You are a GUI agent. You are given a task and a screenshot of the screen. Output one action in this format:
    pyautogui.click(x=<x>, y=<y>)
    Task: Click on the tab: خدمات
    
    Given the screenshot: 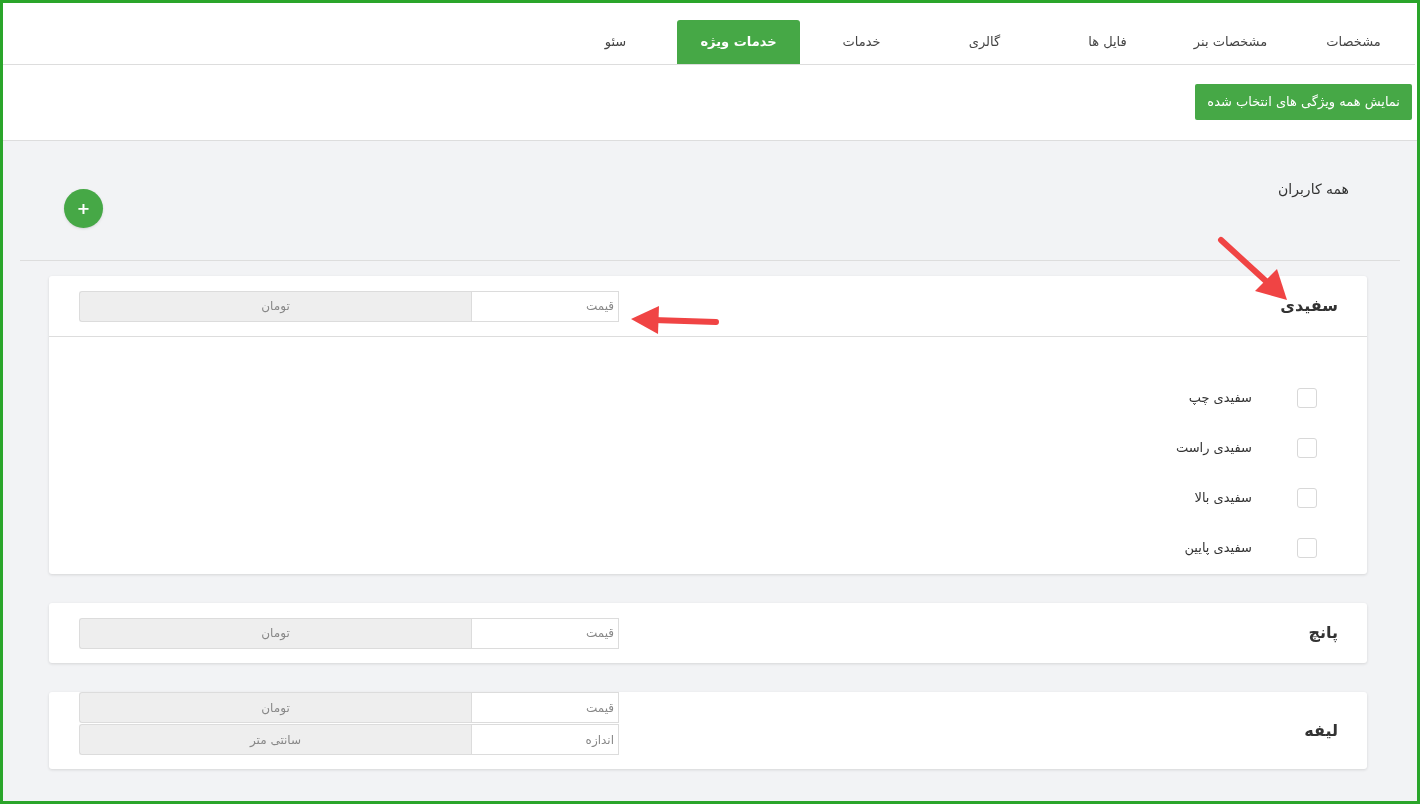 What is the action you would take?
    pyautogui.click(x=861, y=42)
    